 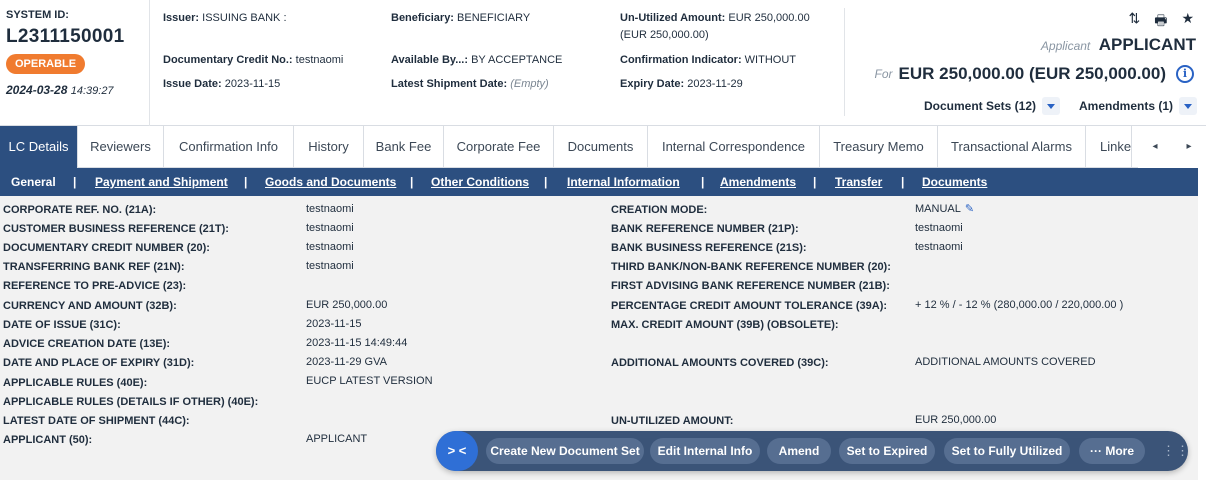 What do you see at coordinates (879, 147) in the screenshot?
I see `tab-treasury-memo: Treasury Memo` at bounding box center [879, 147].